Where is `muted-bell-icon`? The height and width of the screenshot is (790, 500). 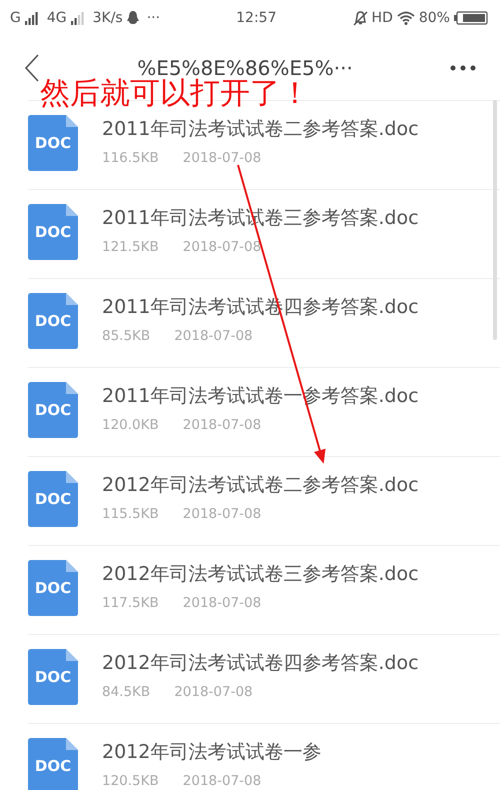
muted-bell-icon is located at coordinates (360, 18).